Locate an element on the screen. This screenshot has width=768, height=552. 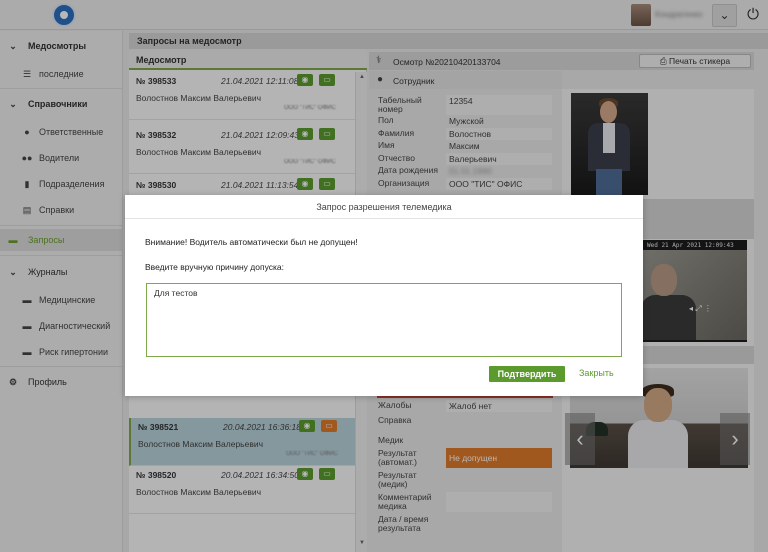
close-button: Закрыть is located at coordinates (596, 373).